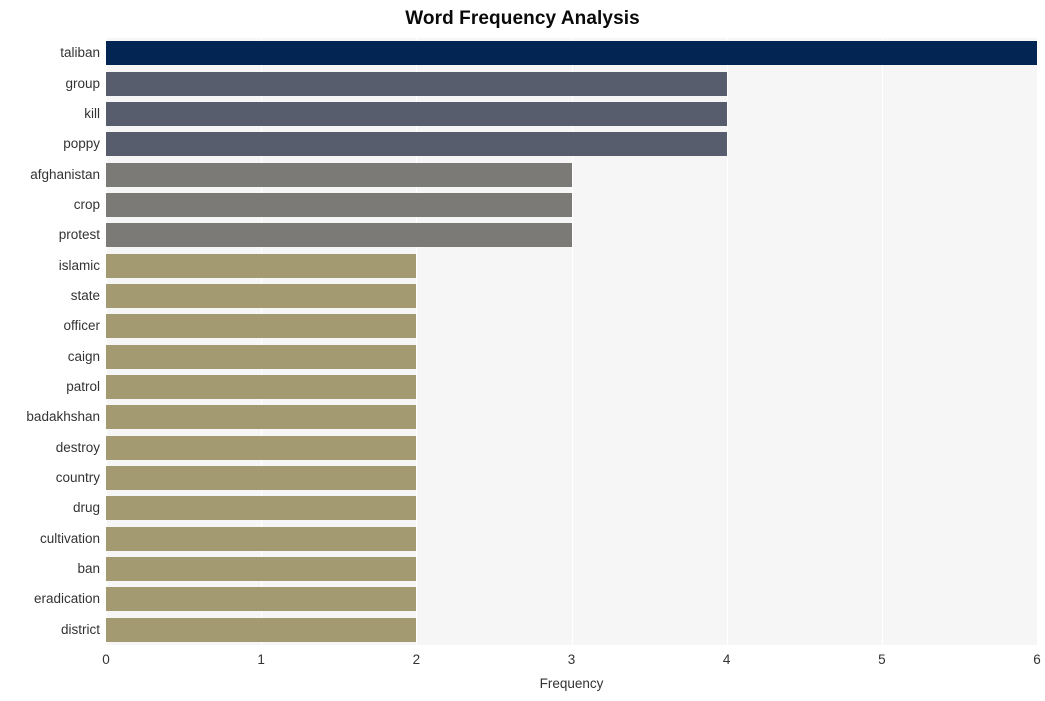  Describe the element at coordinates (85, 295) in the screenshot. I see `y-tick-label-state: state` at that location.